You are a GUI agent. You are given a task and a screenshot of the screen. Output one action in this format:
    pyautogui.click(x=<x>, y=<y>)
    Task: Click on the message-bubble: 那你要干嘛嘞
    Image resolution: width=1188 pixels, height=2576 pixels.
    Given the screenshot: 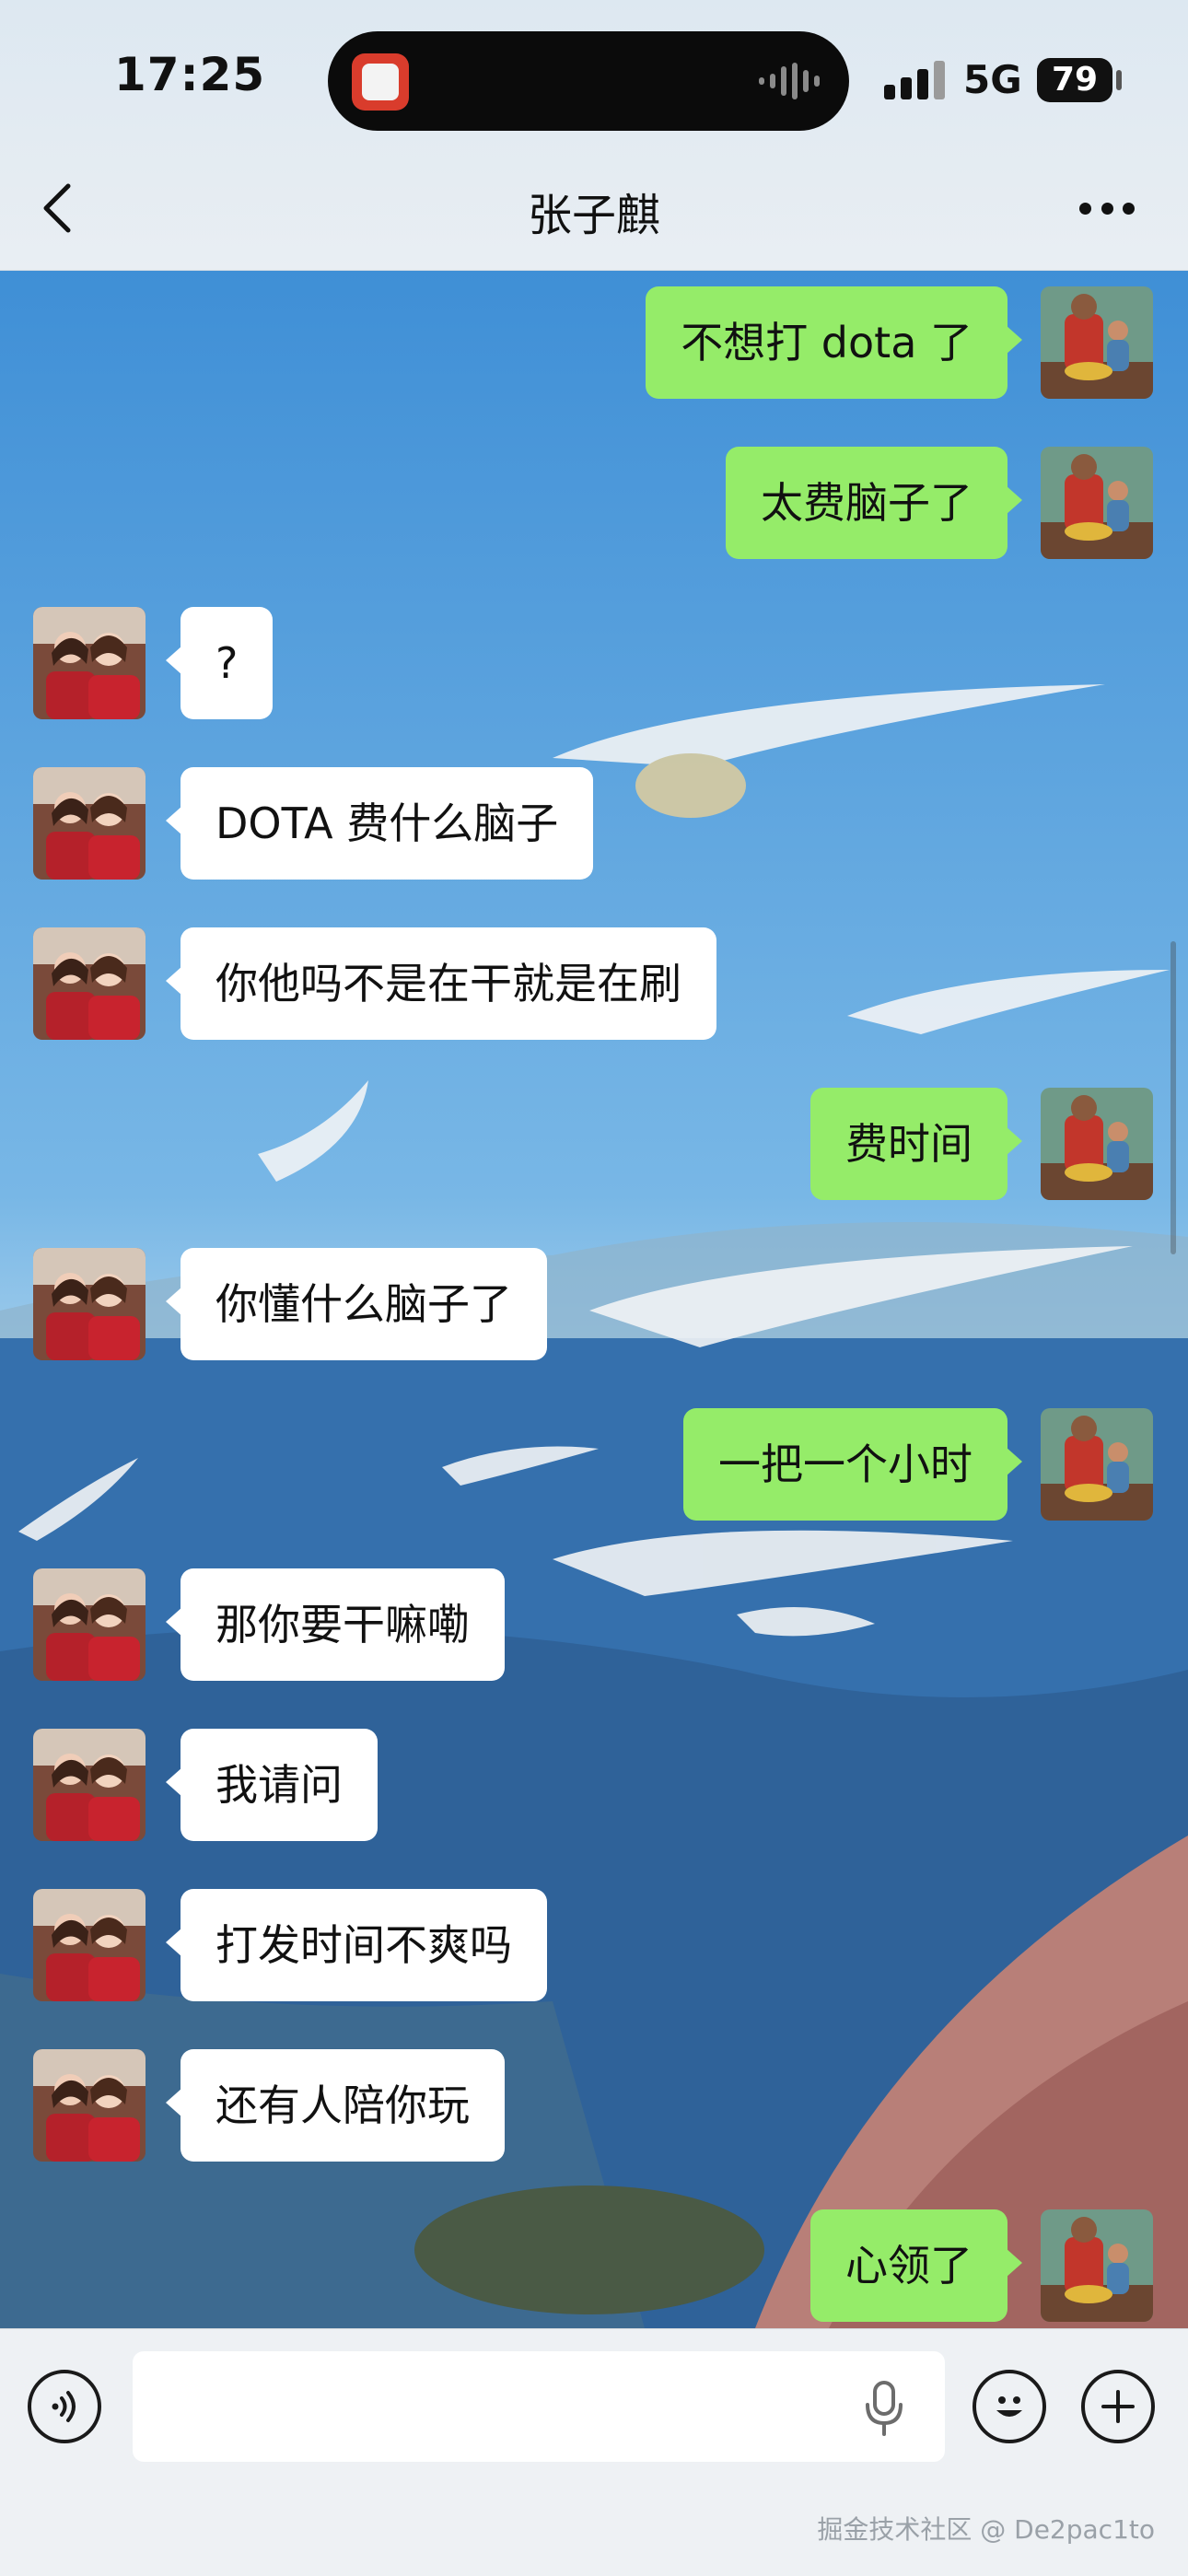 What is the action you would take?
    pyautogui.click(x=335, y=1624)
    